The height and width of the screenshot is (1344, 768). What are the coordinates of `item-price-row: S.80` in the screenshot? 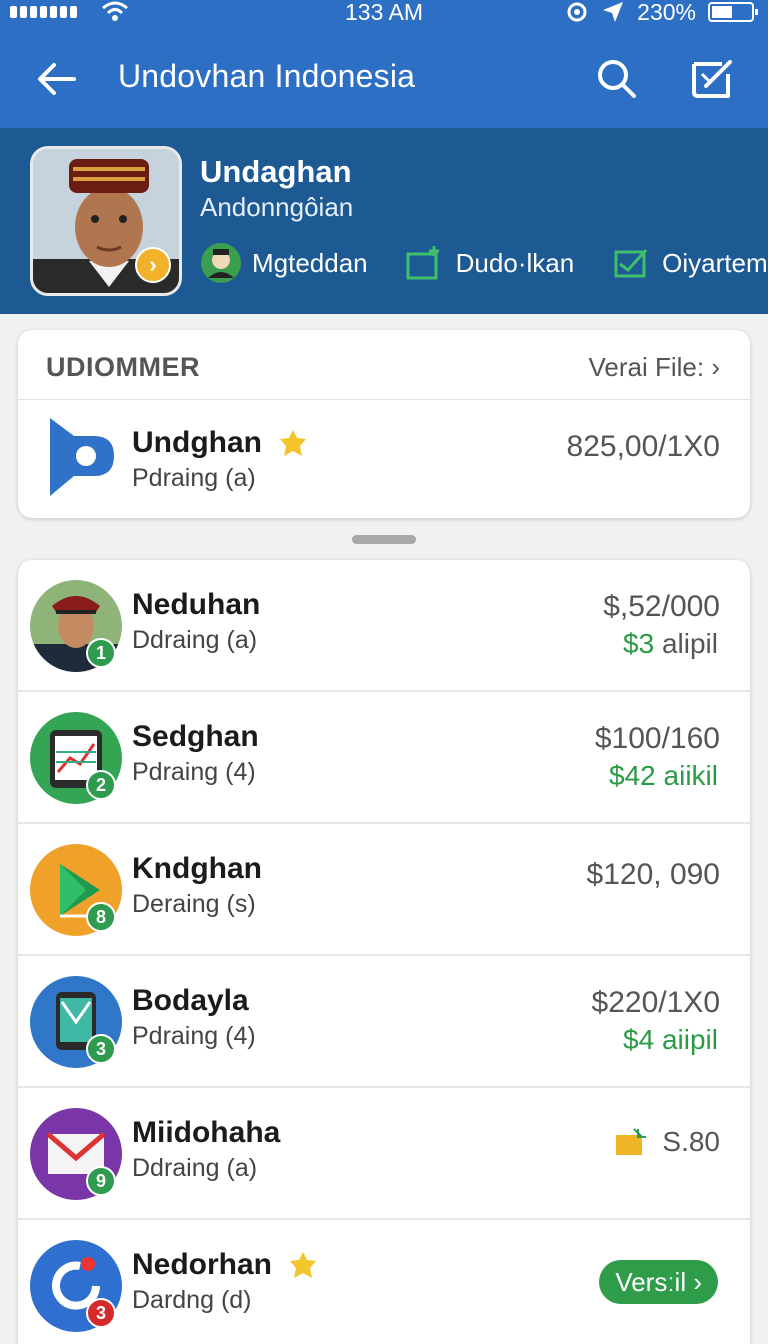 It's located at (667, 1142).